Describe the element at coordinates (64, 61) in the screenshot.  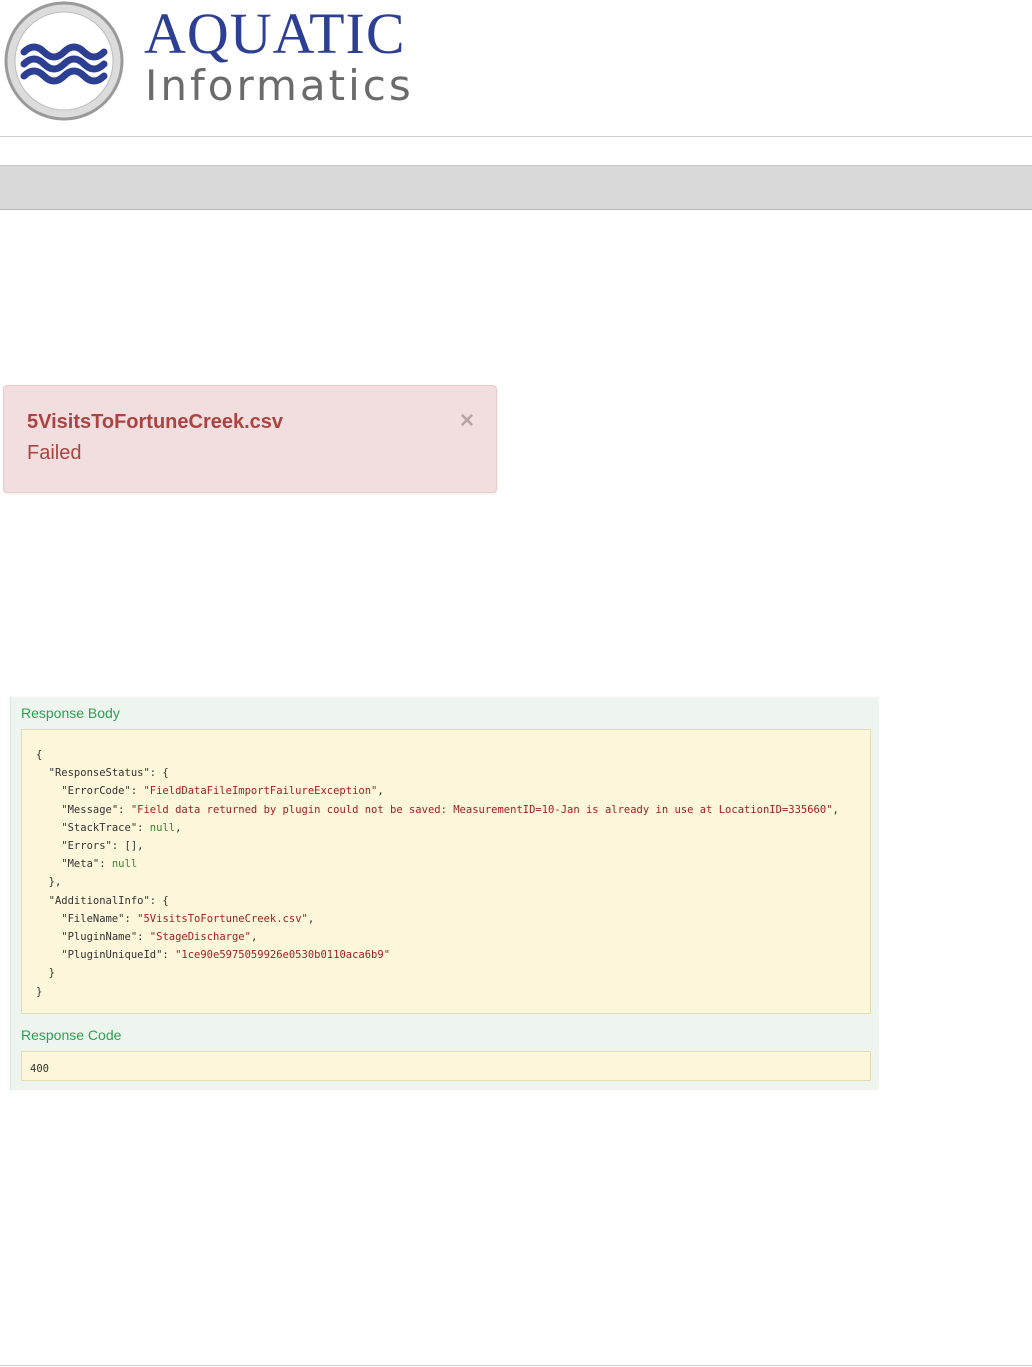
I see `waves-logo-icon` at that location.